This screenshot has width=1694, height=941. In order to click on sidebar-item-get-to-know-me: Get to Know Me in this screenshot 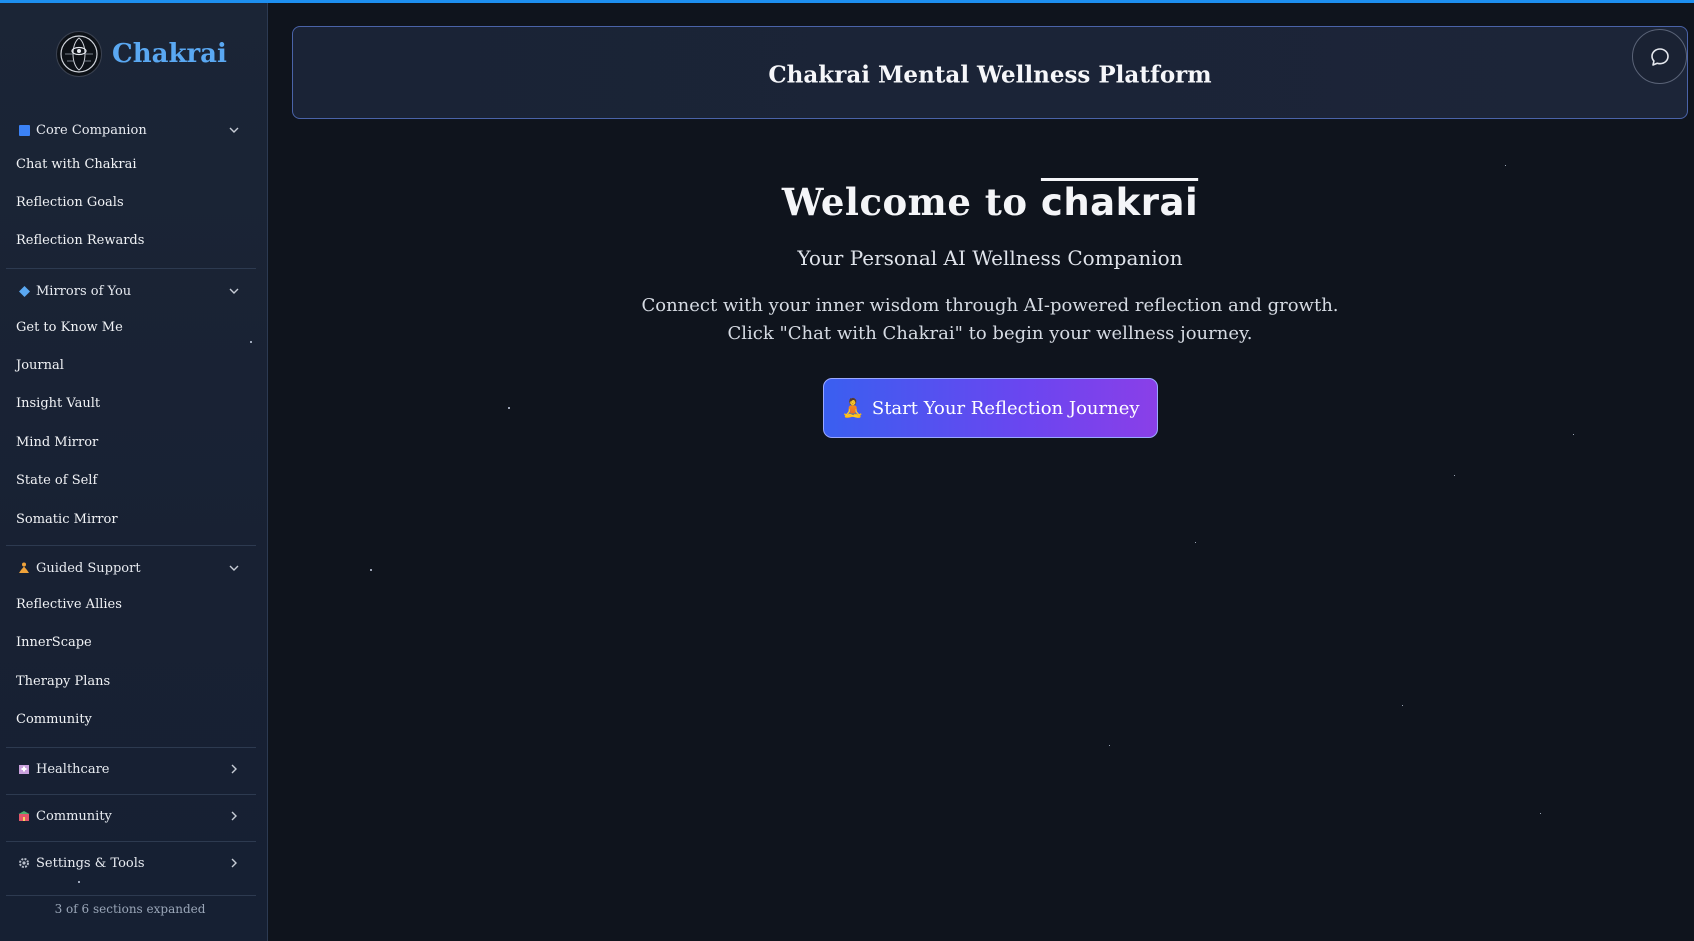, I will do `click(69, 328)`.